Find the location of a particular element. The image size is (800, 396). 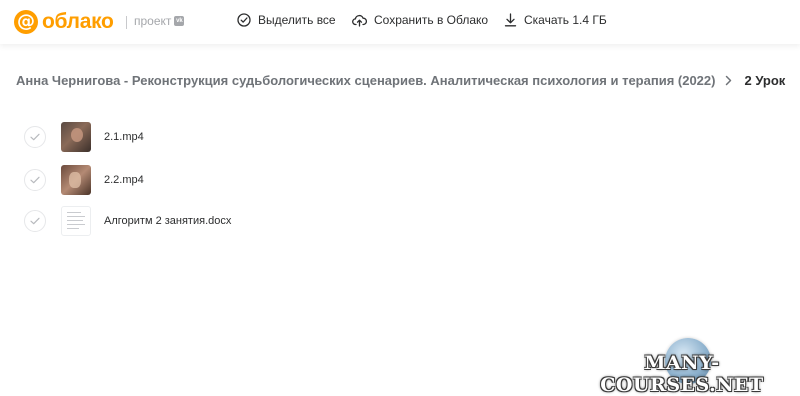

breadcrumb-current: 2 Урок is located at coordinates (765, 80).